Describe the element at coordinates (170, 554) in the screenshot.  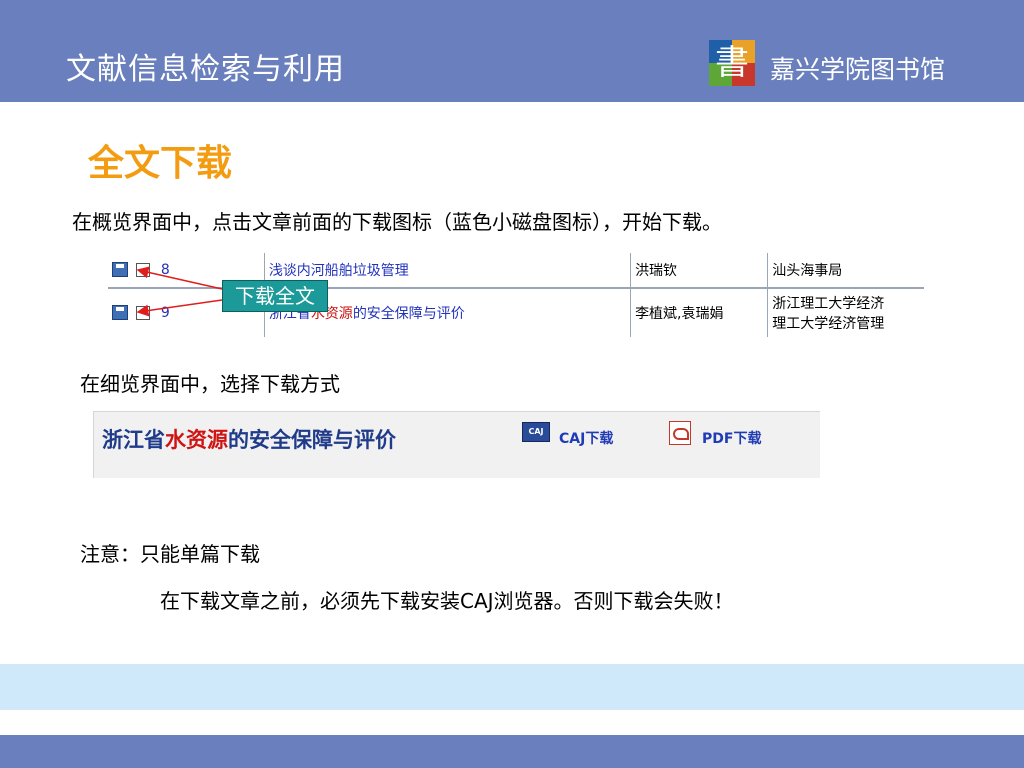
I see `note-label: 注意：只能单篇下载` at that location.